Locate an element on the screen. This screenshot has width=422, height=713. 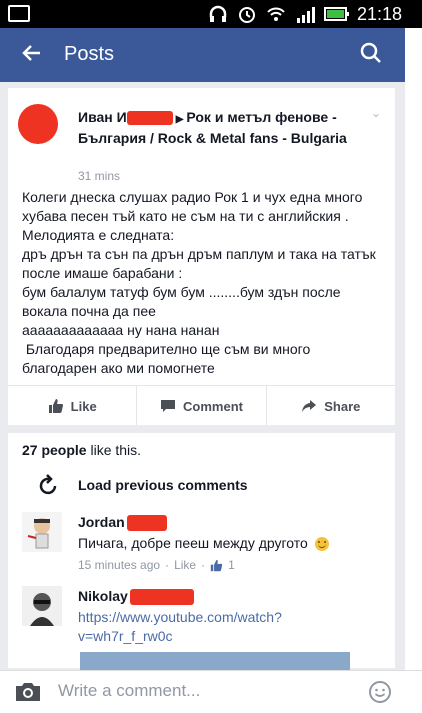
chevron-down-icon: ⌄ is located at coordinates (376, 113).